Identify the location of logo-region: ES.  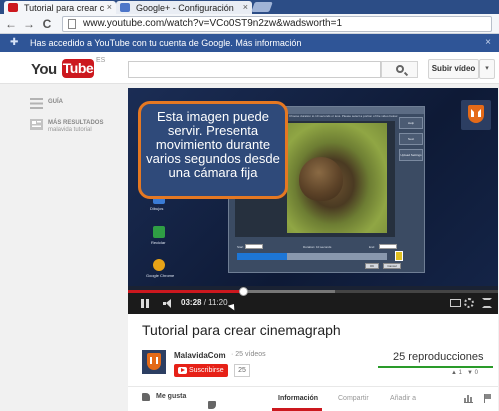
(101, 60).